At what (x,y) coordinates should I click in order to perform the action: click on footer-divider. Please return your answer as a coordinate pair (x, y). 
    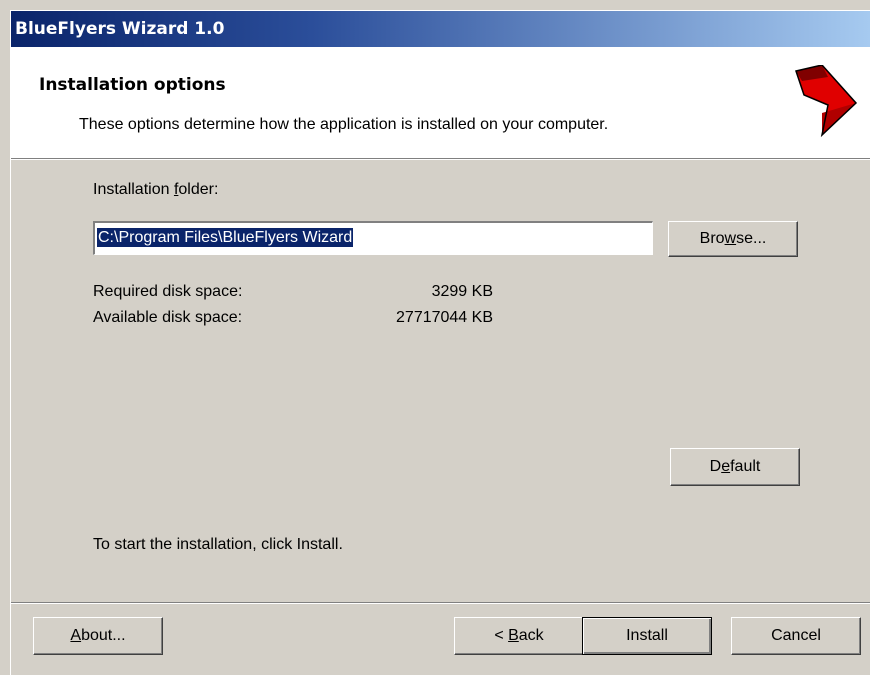
    Looking at the image, I should click on (440, 603).